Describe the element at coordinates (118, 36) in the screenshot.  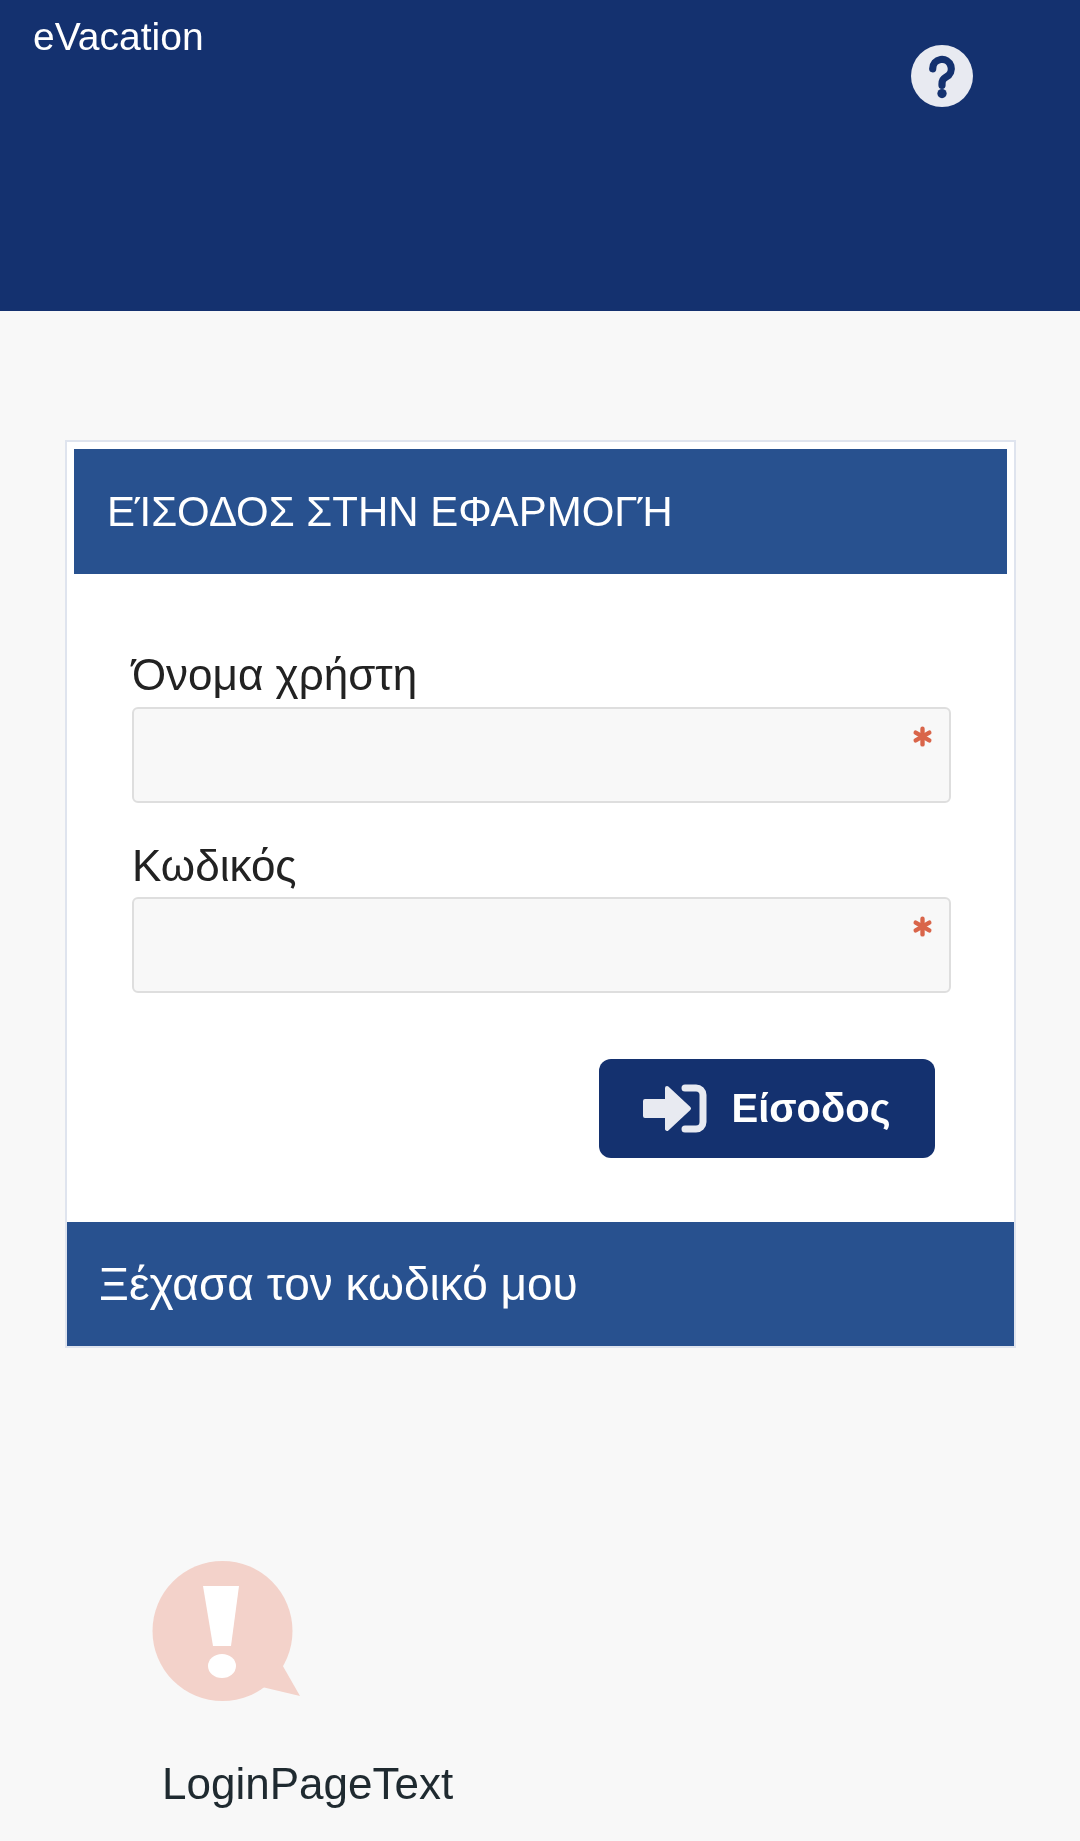
I see `app-title: eVacation` at that location.